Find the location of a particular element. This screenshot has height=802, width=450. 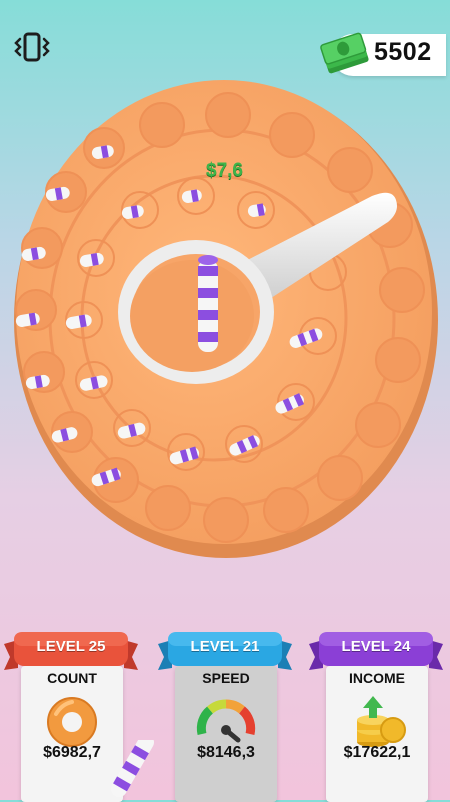

level-label: LEVEL 25 is located at coordinates (71, 646).